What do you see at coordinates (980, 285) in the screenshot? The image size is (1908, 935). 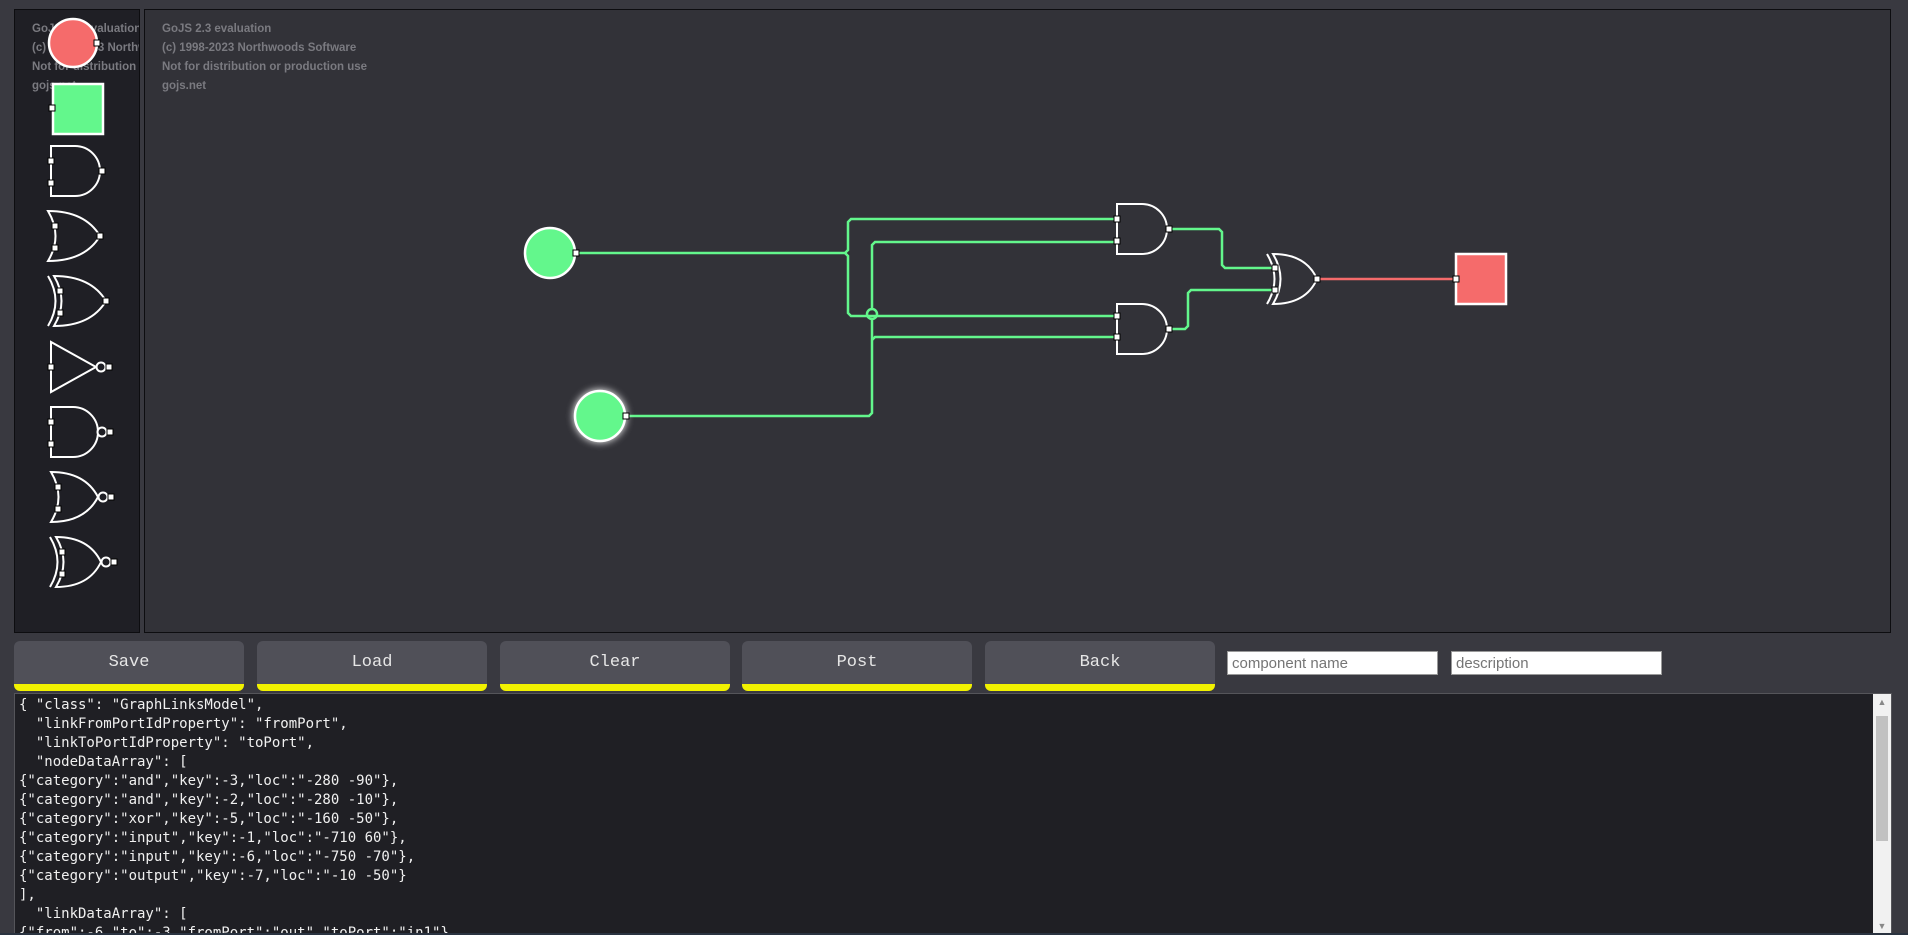 I see `link-input1-and2` at bounding box center [980, 285].